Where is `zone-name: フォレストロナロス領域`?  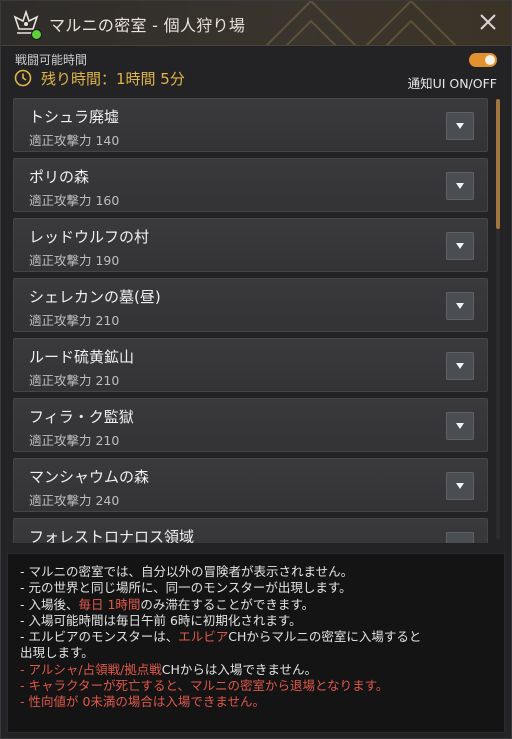 zone-name: フォレストロナロス領域 is located at coordinates (112, 535).